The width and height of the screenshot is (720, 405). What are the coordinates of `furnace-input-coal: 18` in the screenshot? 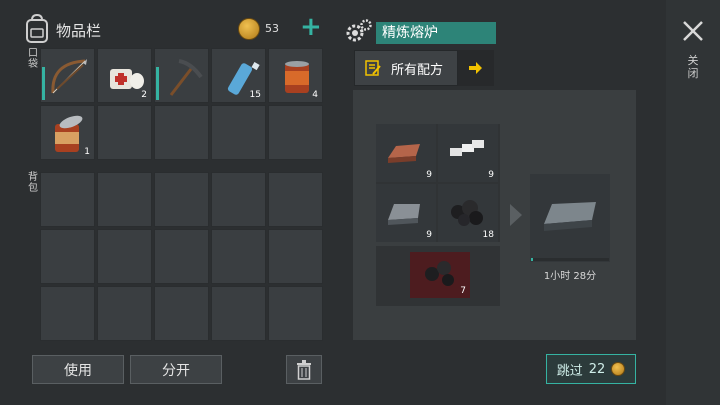 It's located at (468, 213).